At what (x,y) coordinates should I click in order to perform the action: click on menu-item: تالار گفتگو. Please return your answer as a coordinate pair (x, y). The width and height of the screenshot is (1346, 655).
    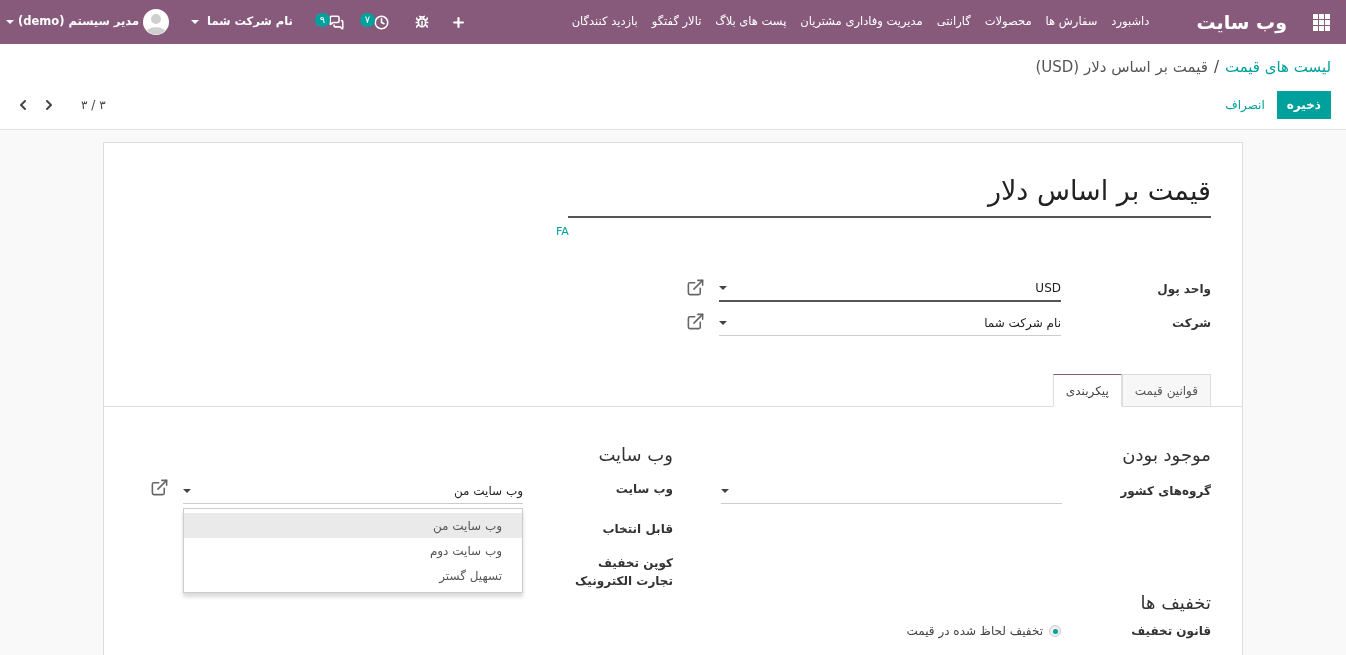
    Looking at the image, I should click on (676, 22).